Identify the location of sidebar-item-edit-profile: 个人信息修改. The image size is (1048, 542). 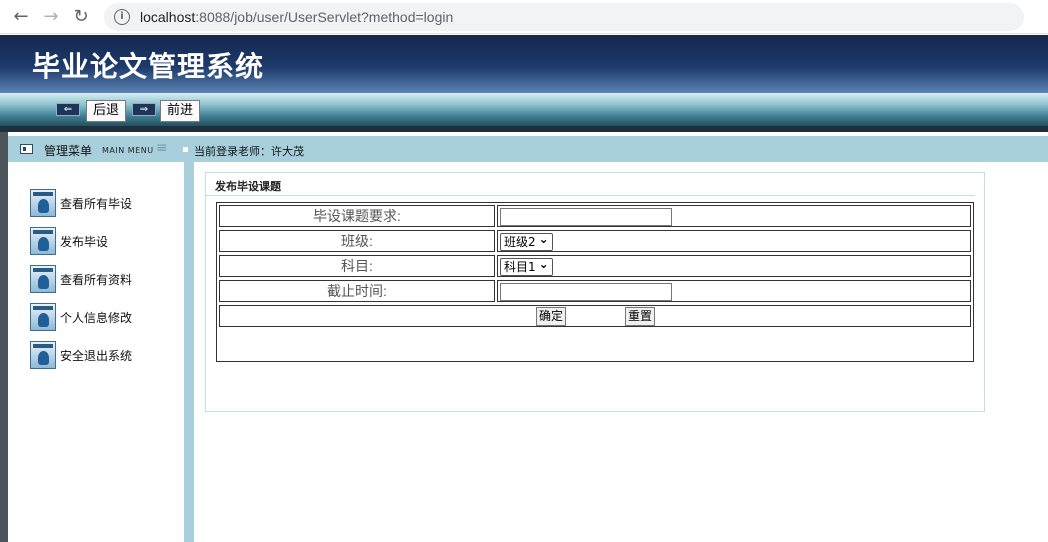
(81, 317).